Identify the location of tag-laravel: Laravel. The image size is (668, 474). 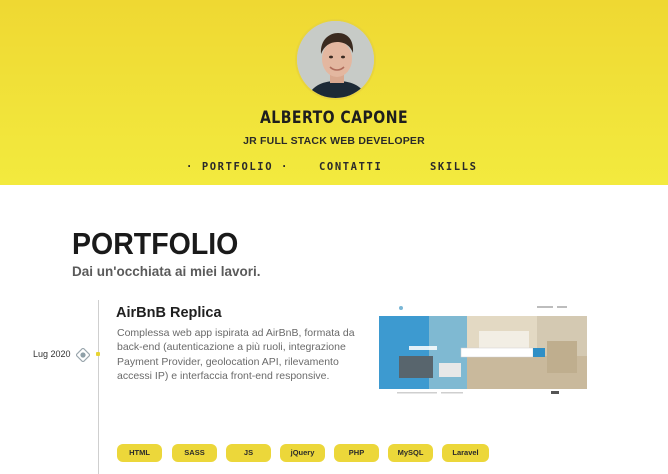
(465, 453).